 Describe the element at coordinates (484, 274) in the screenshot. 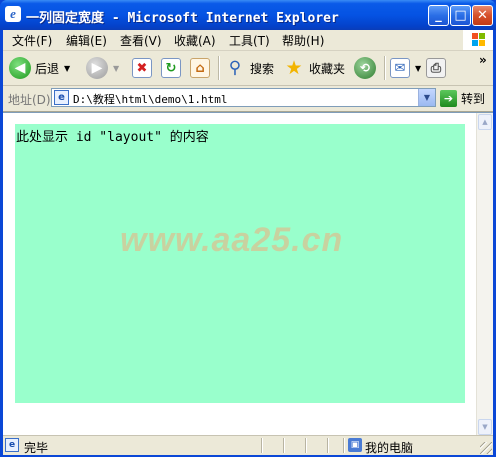

I see `vertical-scrollbar: ▲ ▼` at that location.